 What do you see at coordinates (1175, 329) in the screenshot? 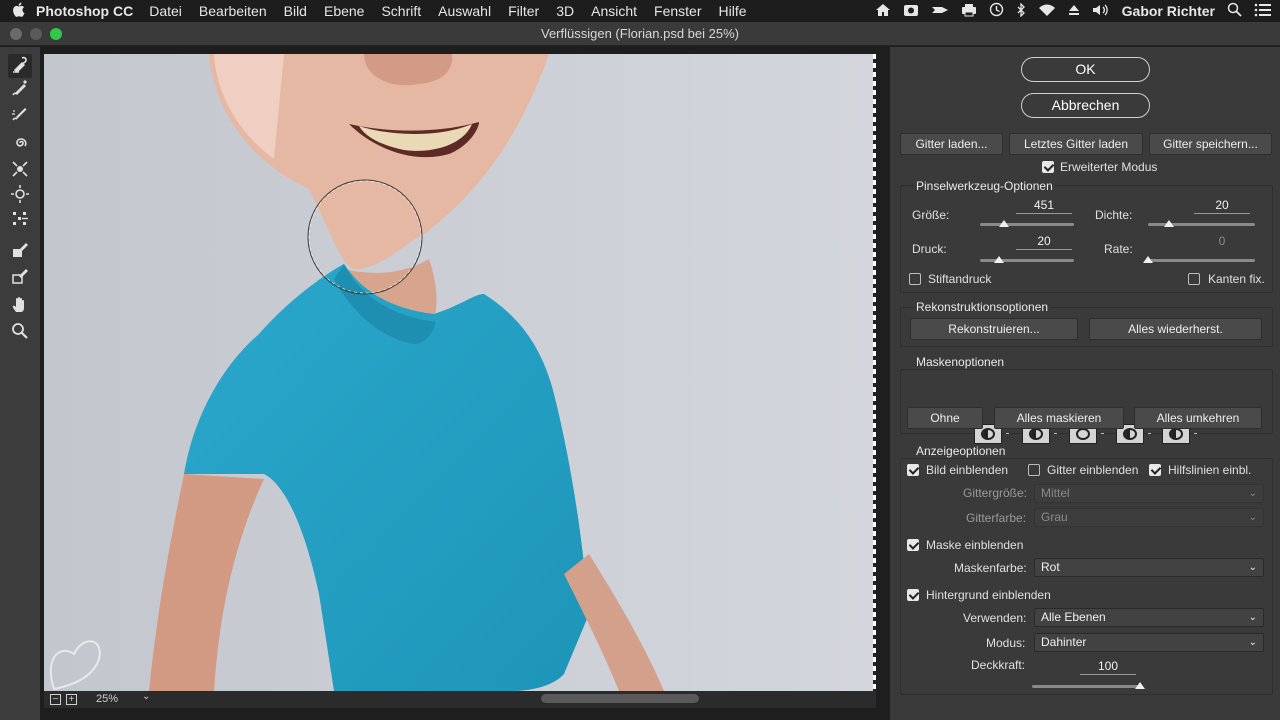
I see `restore-all-button: Alles wiederherst.` at bounding box center [1175, 329].